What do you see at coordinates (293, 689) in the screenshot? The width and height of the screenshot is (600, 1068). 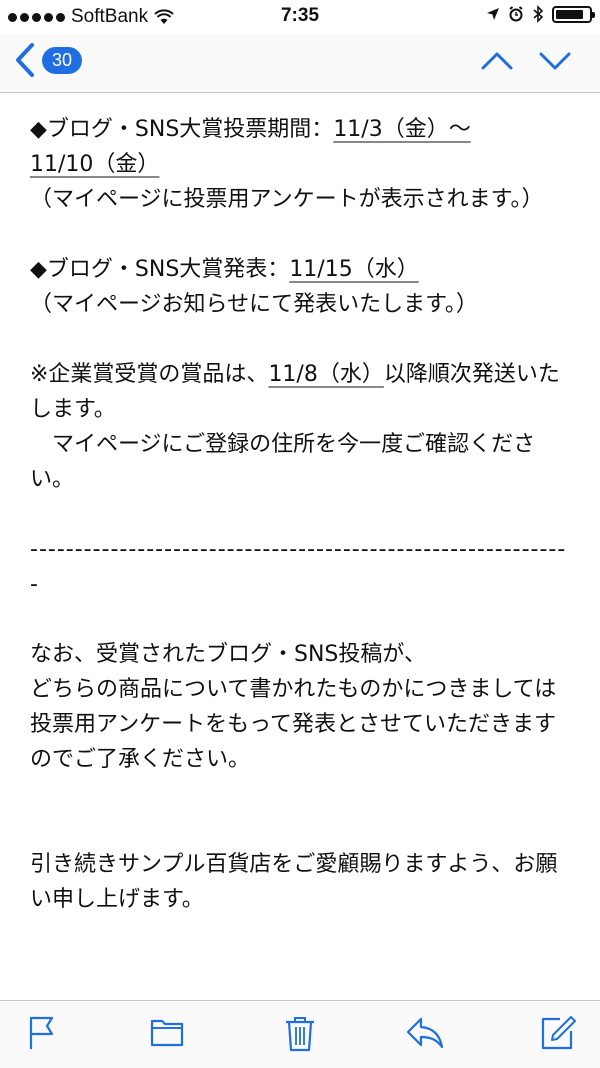 I see `notice-line-2: どちらの商品について書かれたものかにつきましては` at bounding box center [293, 689].